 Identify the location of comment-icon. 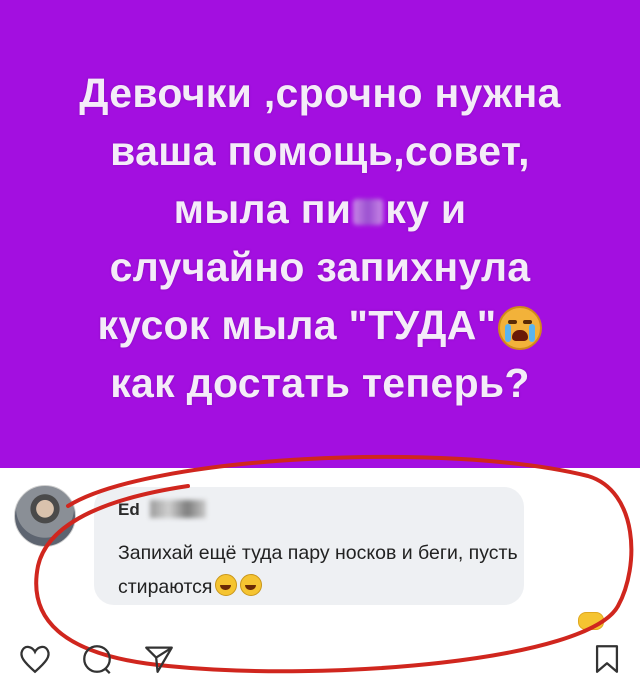
(97, 659).